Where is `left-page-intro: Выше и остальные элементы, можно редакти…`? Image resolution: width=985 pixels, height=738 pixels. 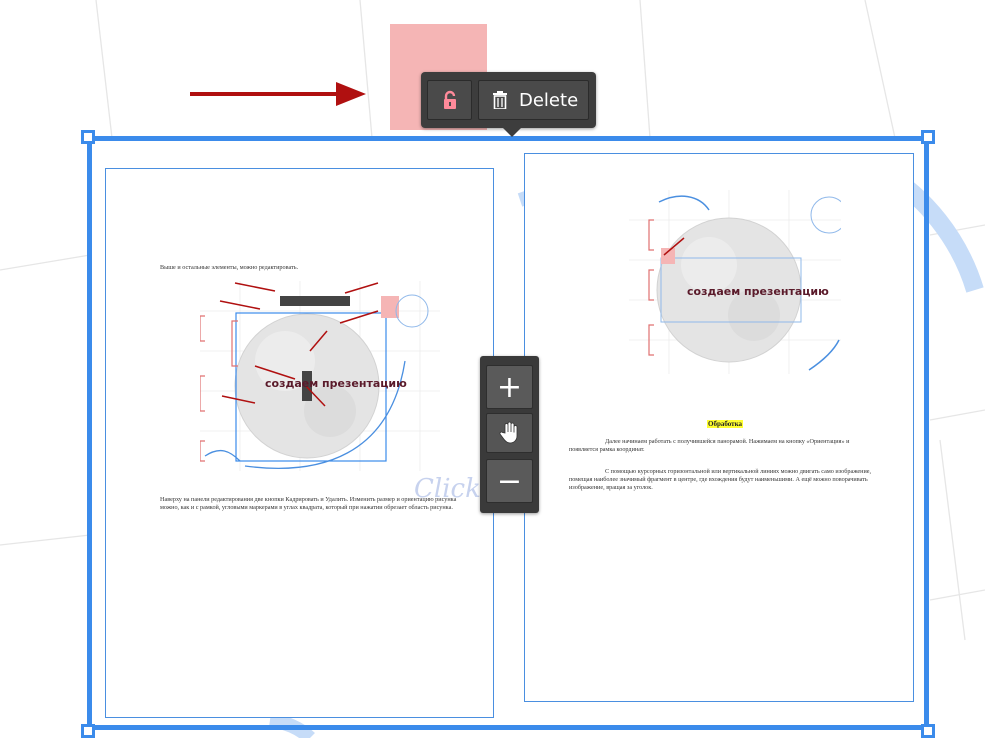
left-page-intro: Выше и остальные элементы, можно редакти… is located at coordinates (229, 267).